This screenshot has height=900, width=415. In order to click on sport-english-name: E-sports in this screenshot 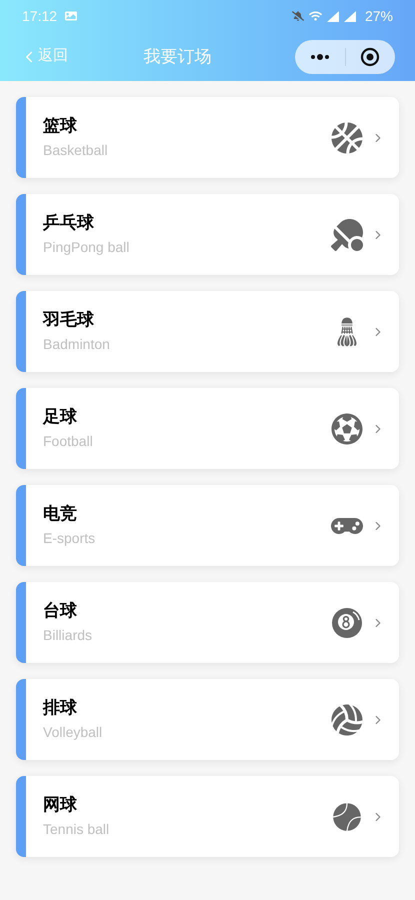, I will do `click(69, 538)`.